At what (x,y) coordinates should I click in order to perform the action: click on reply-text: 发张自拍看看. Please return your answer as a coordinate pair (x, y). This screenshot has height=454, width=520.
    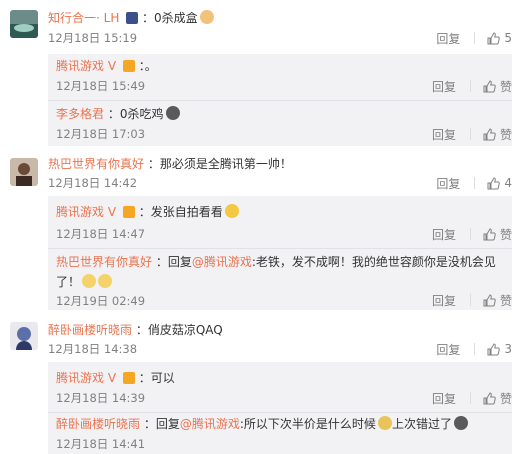
    Looking at the image, I should click on (186, 212).